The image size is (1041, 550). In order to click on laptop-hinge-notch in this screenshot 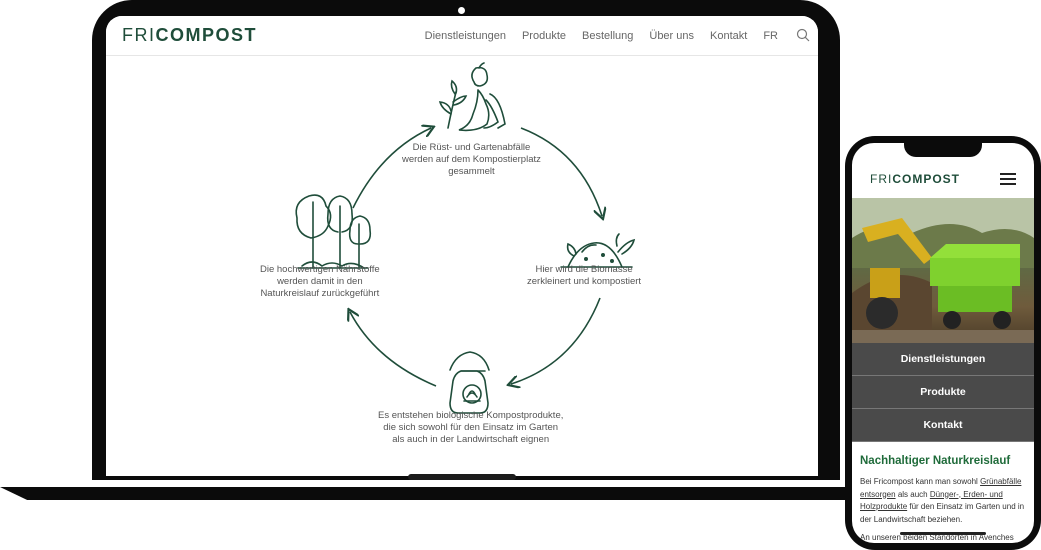, I will do `click(462, 477)`.